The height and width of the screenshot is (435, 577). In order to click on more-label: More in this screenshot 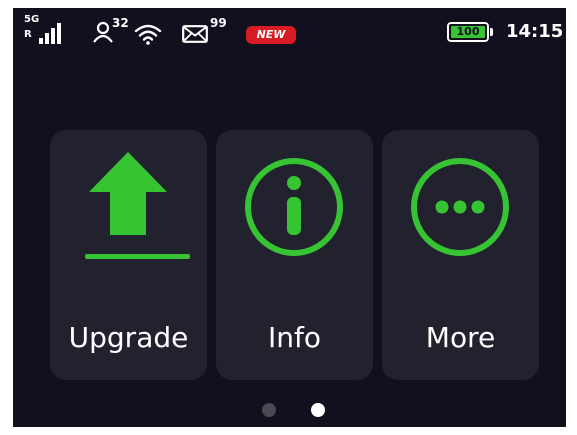, I will do `click(460, 337)`.